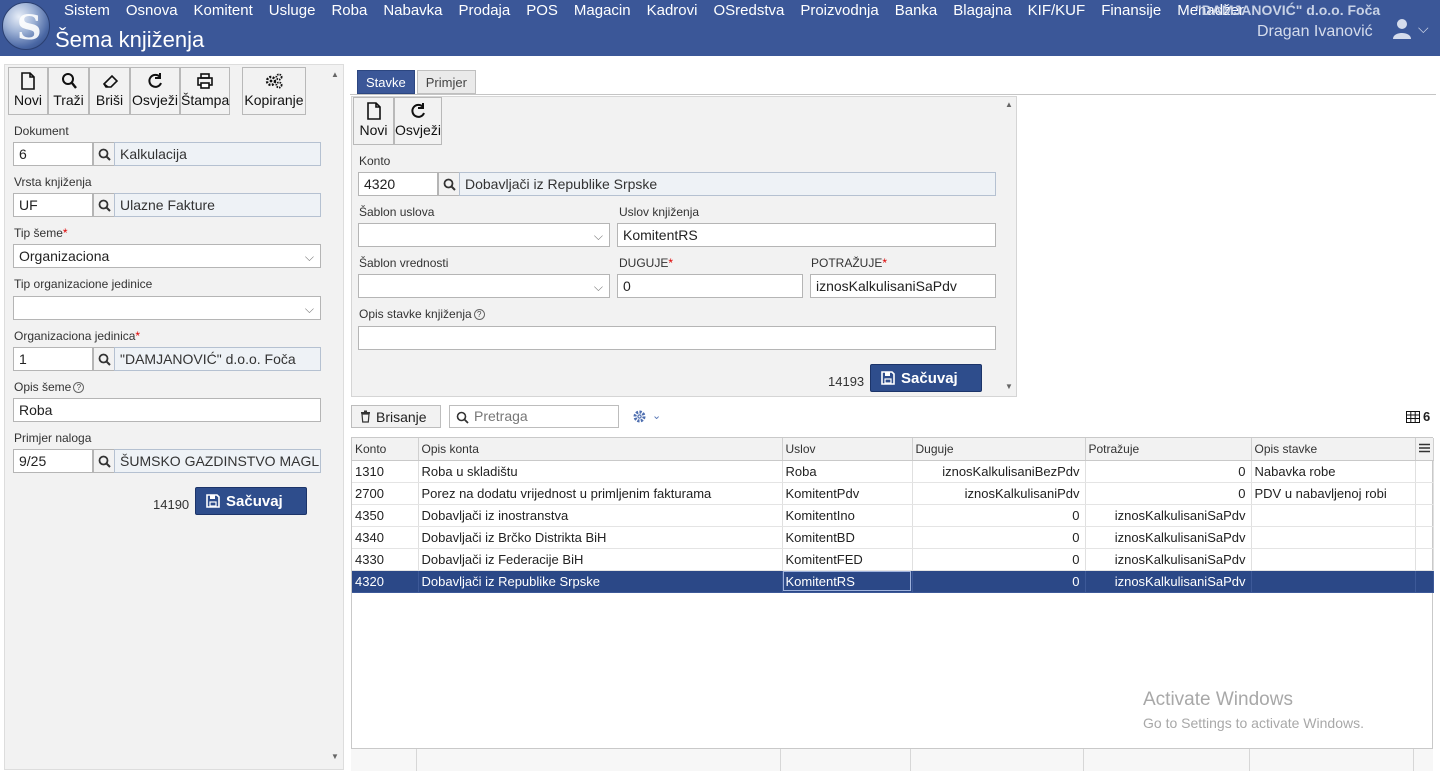 Image resolution: width=1440 pixels, height=772 pixels. Describe the element at coordinates (53, 461) in the screenshot. I see `primjer-field: 9/25` at that location.